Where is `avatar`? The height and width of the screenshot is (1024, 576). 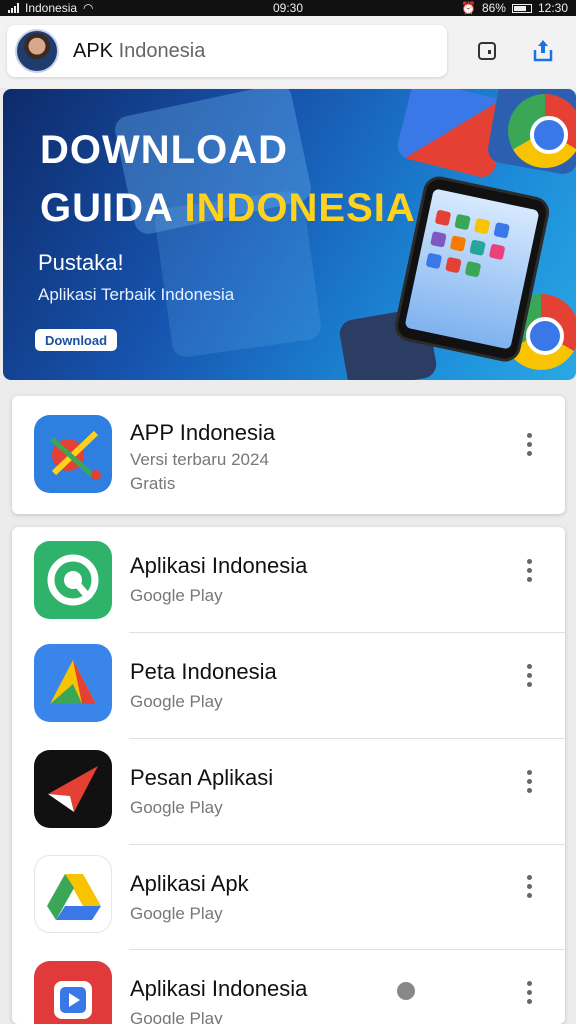 avatar is located at coordinates (37, 51).